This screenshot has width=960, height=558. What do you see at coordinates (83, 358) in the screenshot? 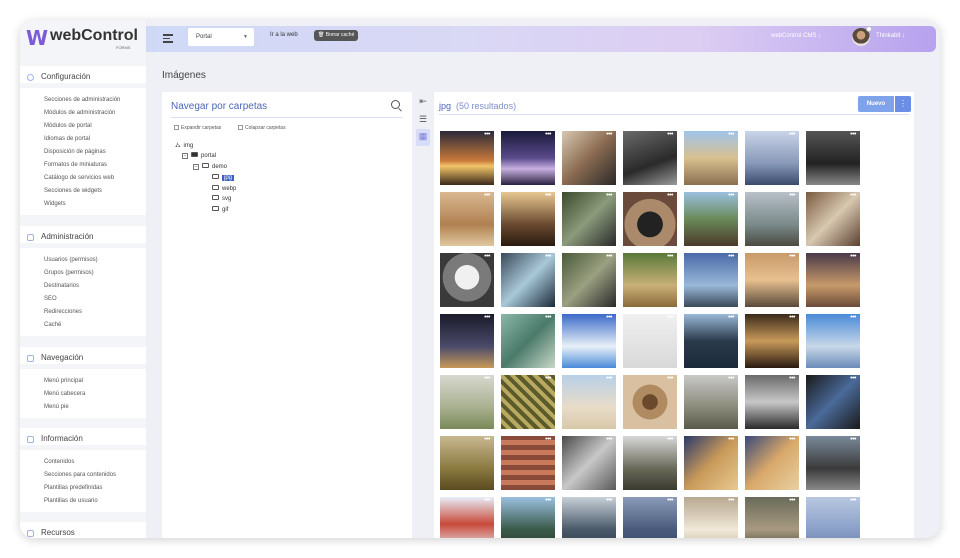
I see `sidebar-section-header: Navegación` at bounding box center [83, 358].